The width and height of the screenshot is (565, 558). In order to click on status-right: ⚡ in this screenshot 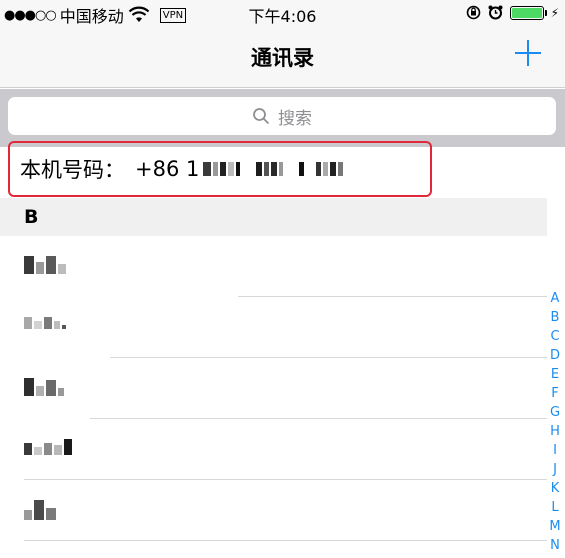, I will do `click(512, 12)`.